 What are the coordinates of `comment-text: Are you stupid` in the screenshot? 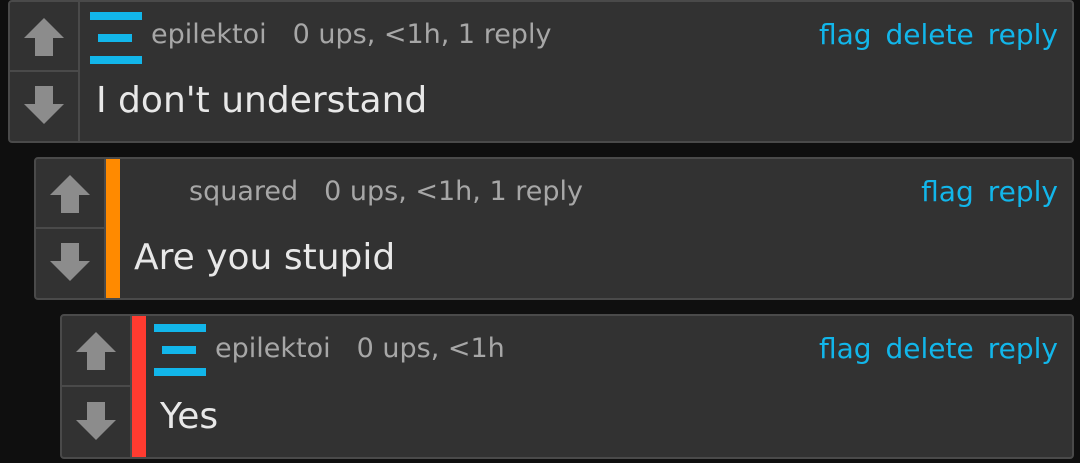 It's located at (265, 257).